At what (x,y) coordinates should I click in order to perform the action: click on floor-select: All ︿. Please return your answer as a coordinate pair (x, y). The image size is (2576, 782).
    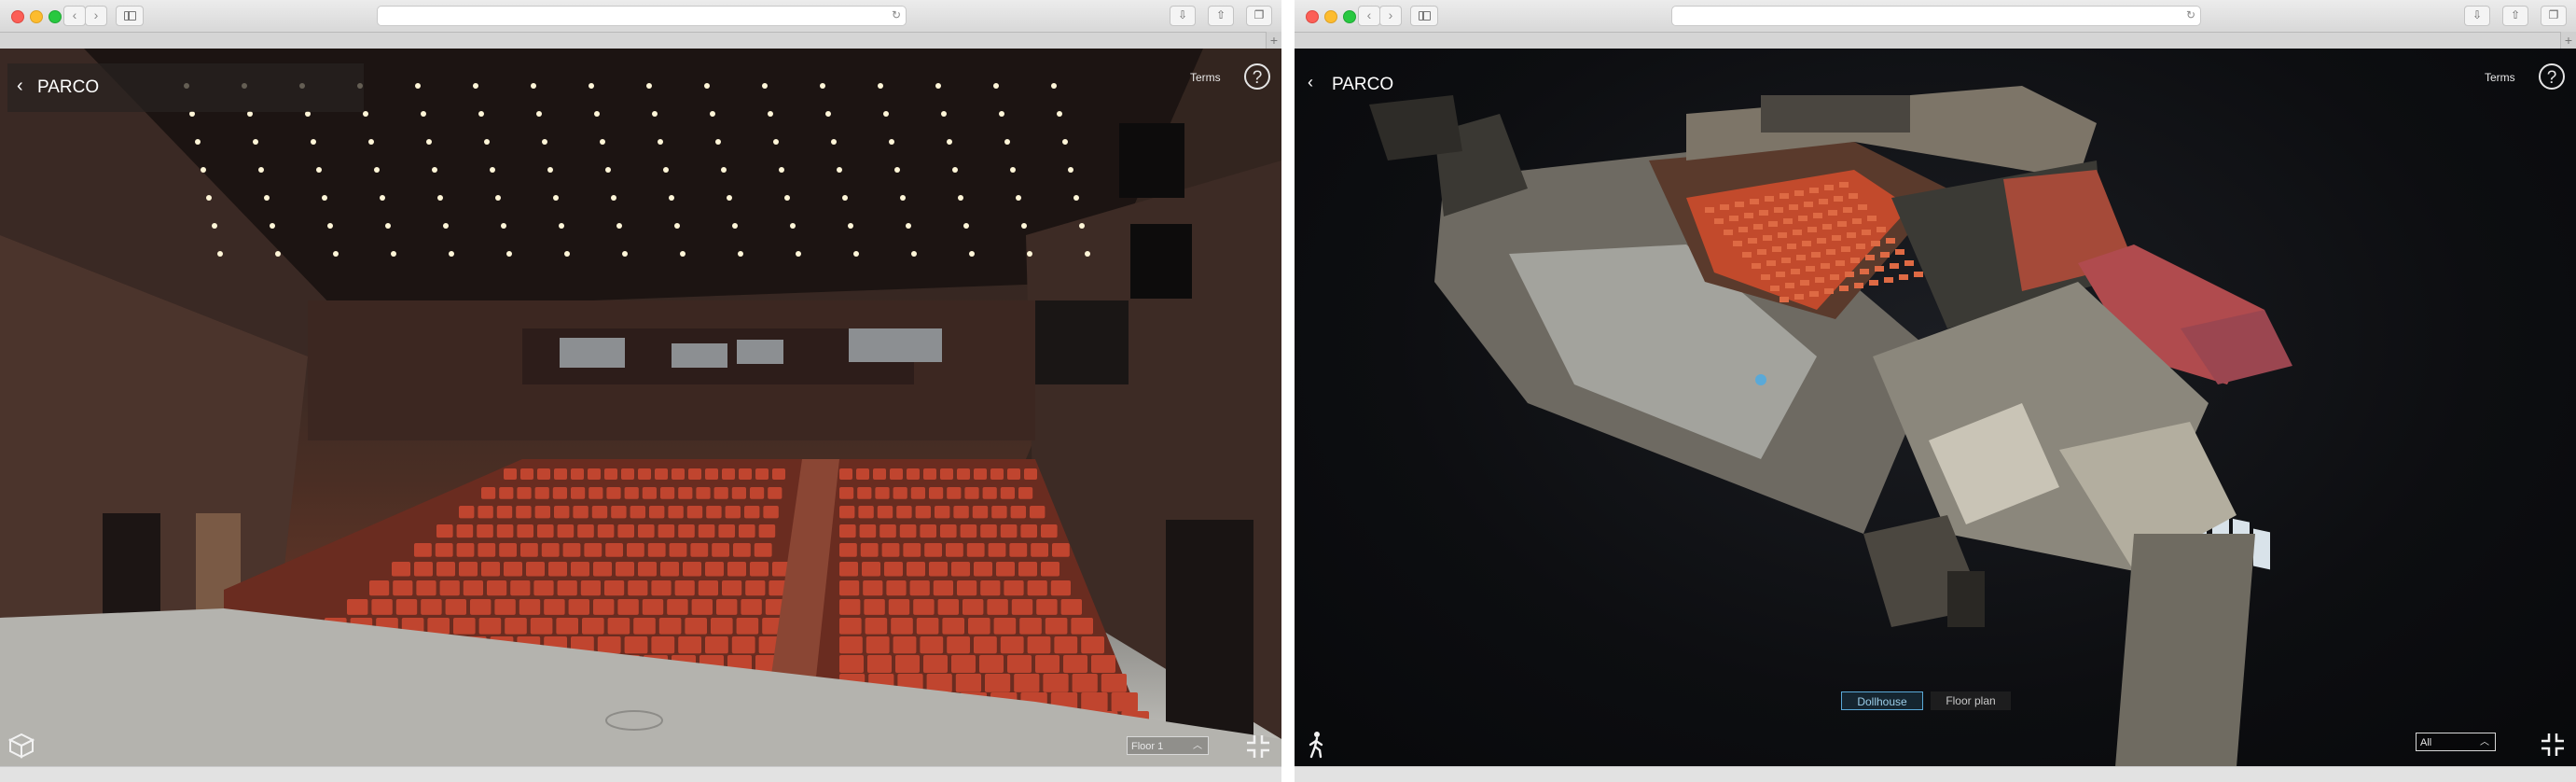
    Looking at the image, I should click on (2456, 742).